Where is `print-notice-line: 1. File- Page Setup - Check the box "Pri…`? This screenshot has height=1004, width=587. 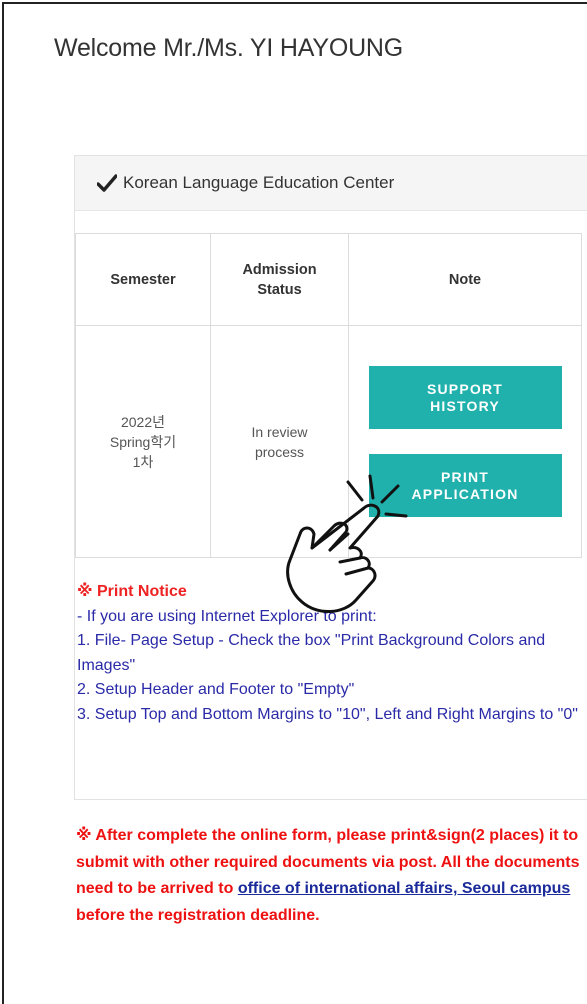 print-notice-line: 1. File- Page Setup - Check the box "Pri… is located at coordinates (311, 653).